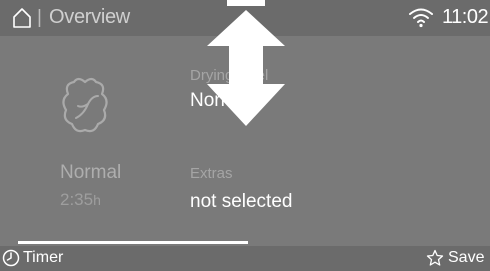 The height and width of the screenshot is (271, 490). What do you see at coordinates (241, 202) in the screenshot?
I see `extras-value: not selected` at bounding box center [241, 202].